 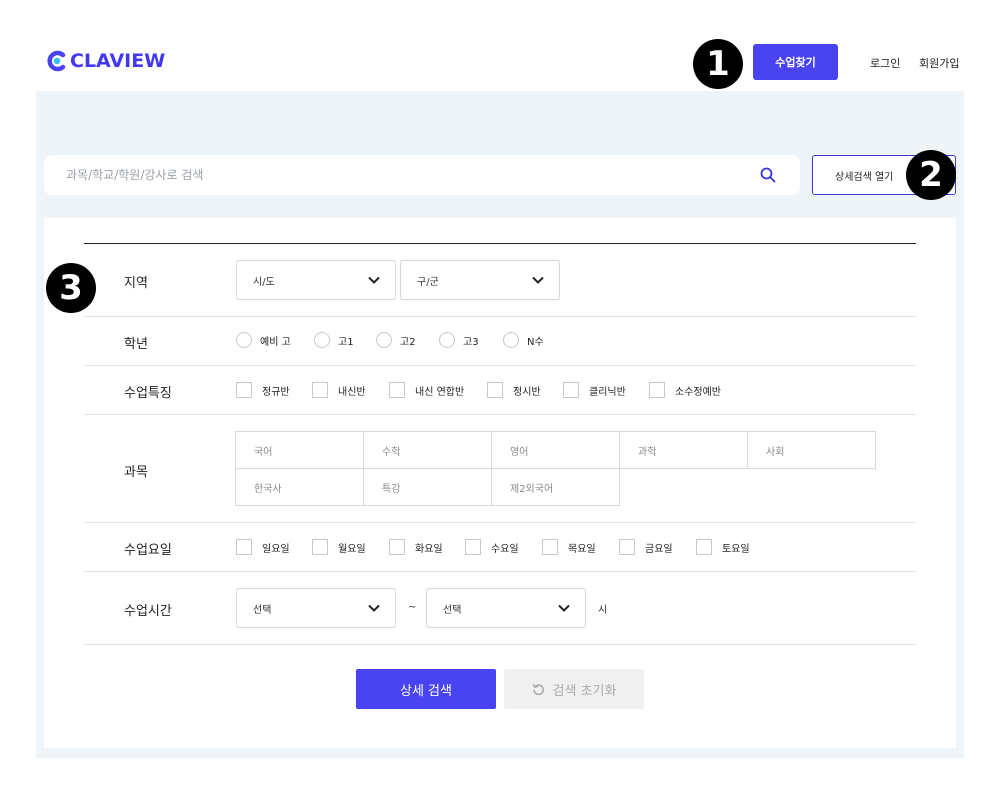 What do you see at coordinates (459, 340) in the screenshot?
I see `grade-option-3: 고3` at bounding box center [459, 340].